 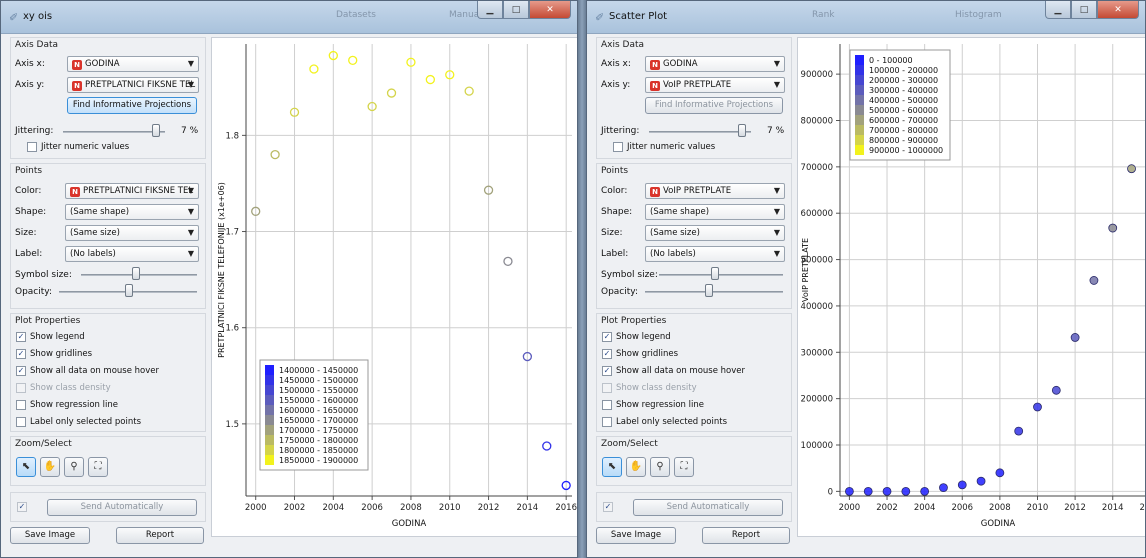 I want to click on axis-y-value: VoIP PRETPLATE, so click(x=697, y=85).